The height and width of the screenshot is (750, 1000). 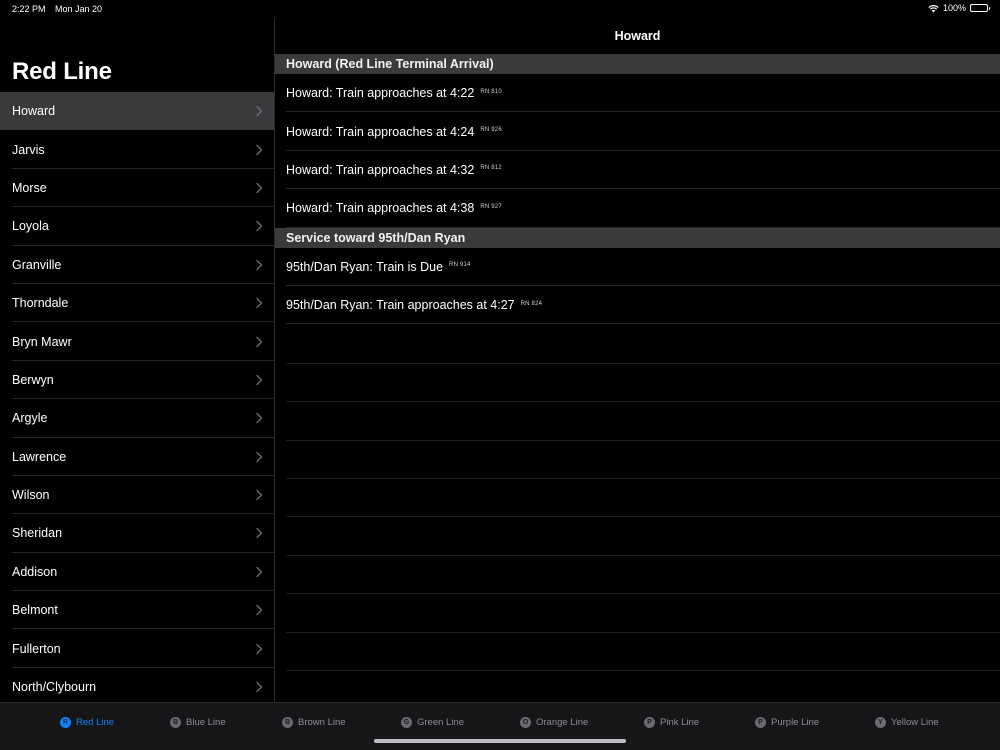 What do you see at coordinates (491, 91) in the screenshot?
I see `run-number: RN 810` at bounding box center [491, 91].